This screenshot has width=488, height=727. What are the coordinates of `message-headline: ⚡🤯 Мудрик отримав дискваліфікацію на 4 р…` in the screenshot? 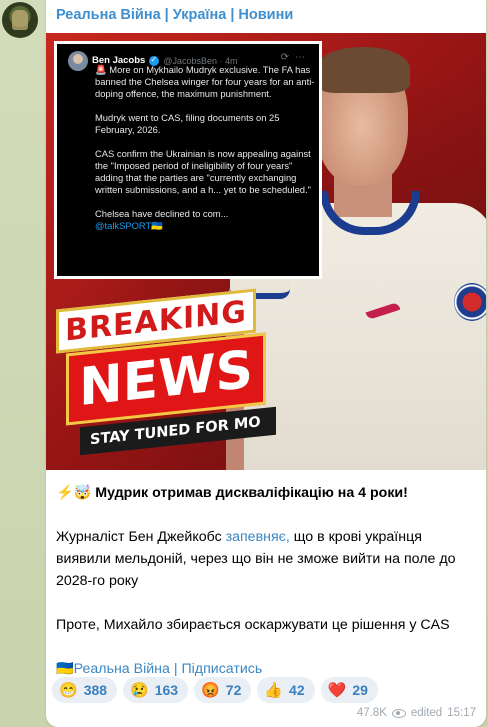 It's located at (266, 493).